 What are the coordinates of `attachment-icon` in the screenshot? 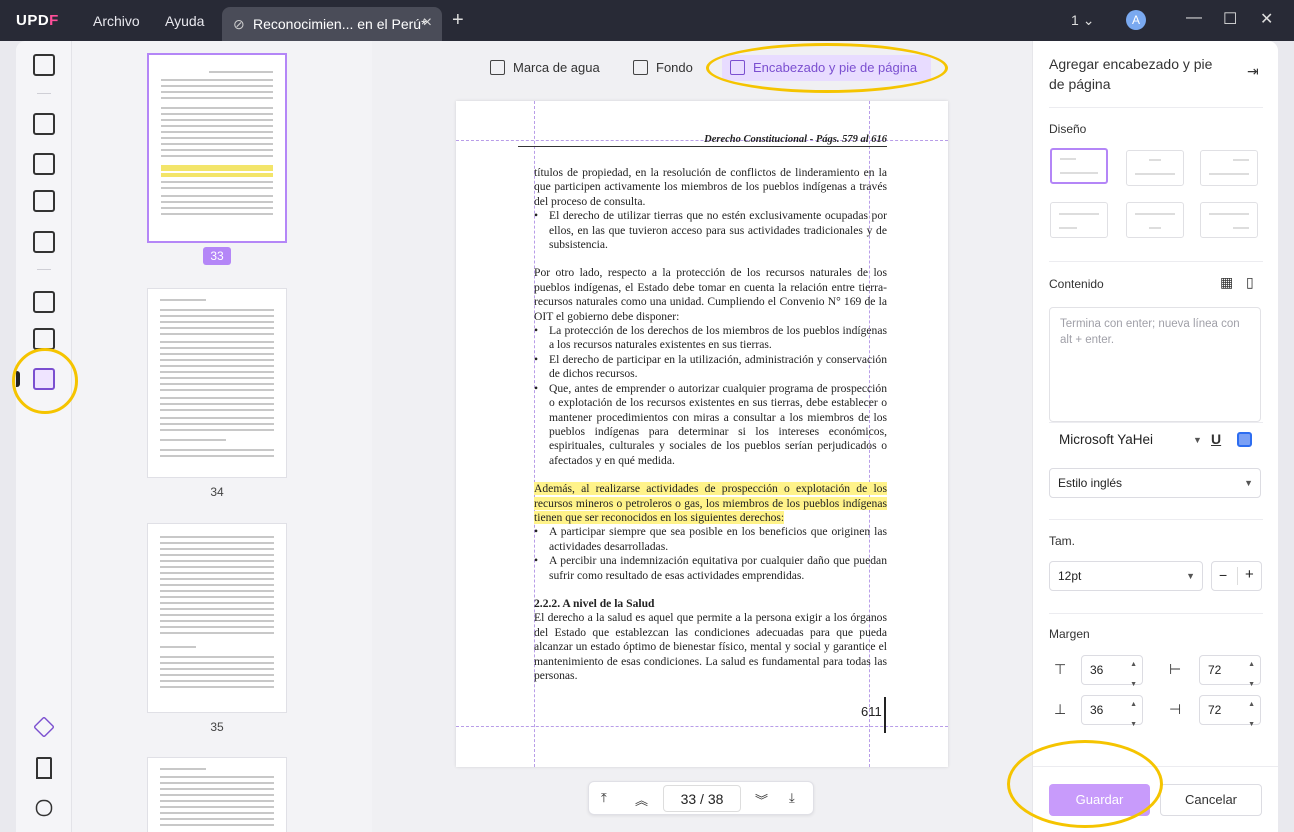 It's located at (44, 808).